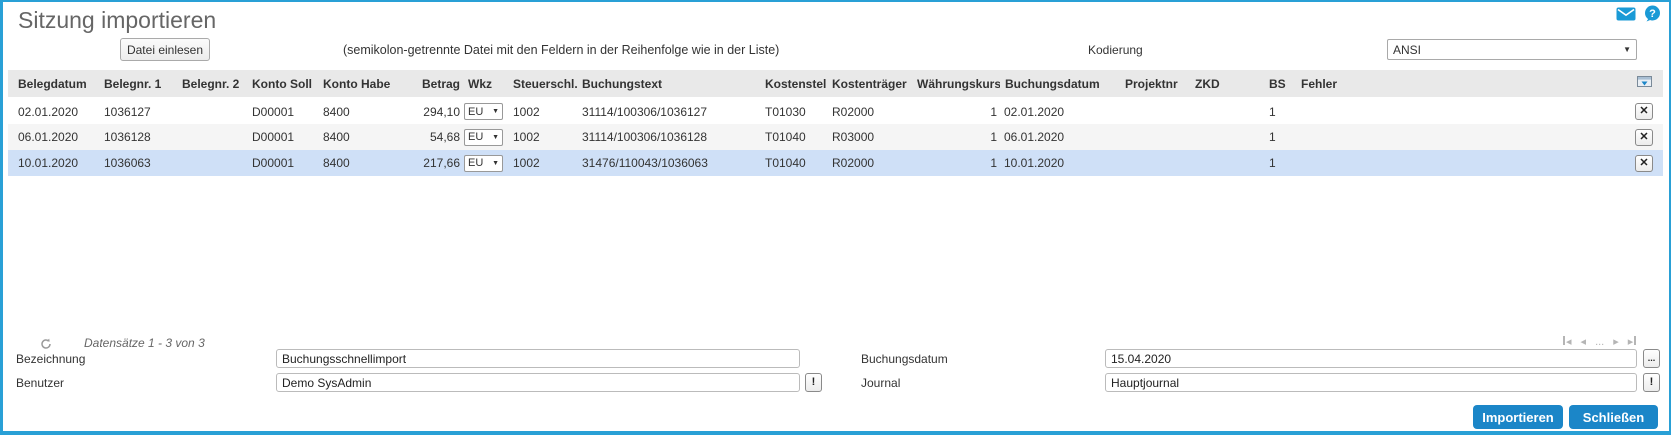 Image resolution: width=1671 pixels, height=435 pixels. Describe the element at coordinates (1632, 342) in the screenshot. I see `last-page-icon: ▸` at that location.